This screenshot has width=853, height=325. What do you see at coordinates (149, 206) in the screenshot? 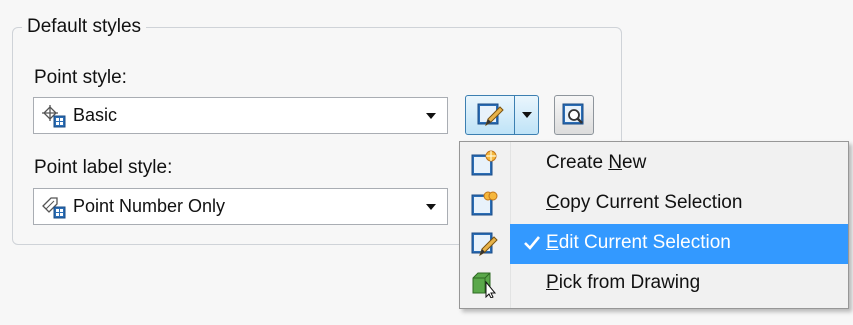
I see `point-label-style-value: Point Number Only` at bounding box center [149, 206].